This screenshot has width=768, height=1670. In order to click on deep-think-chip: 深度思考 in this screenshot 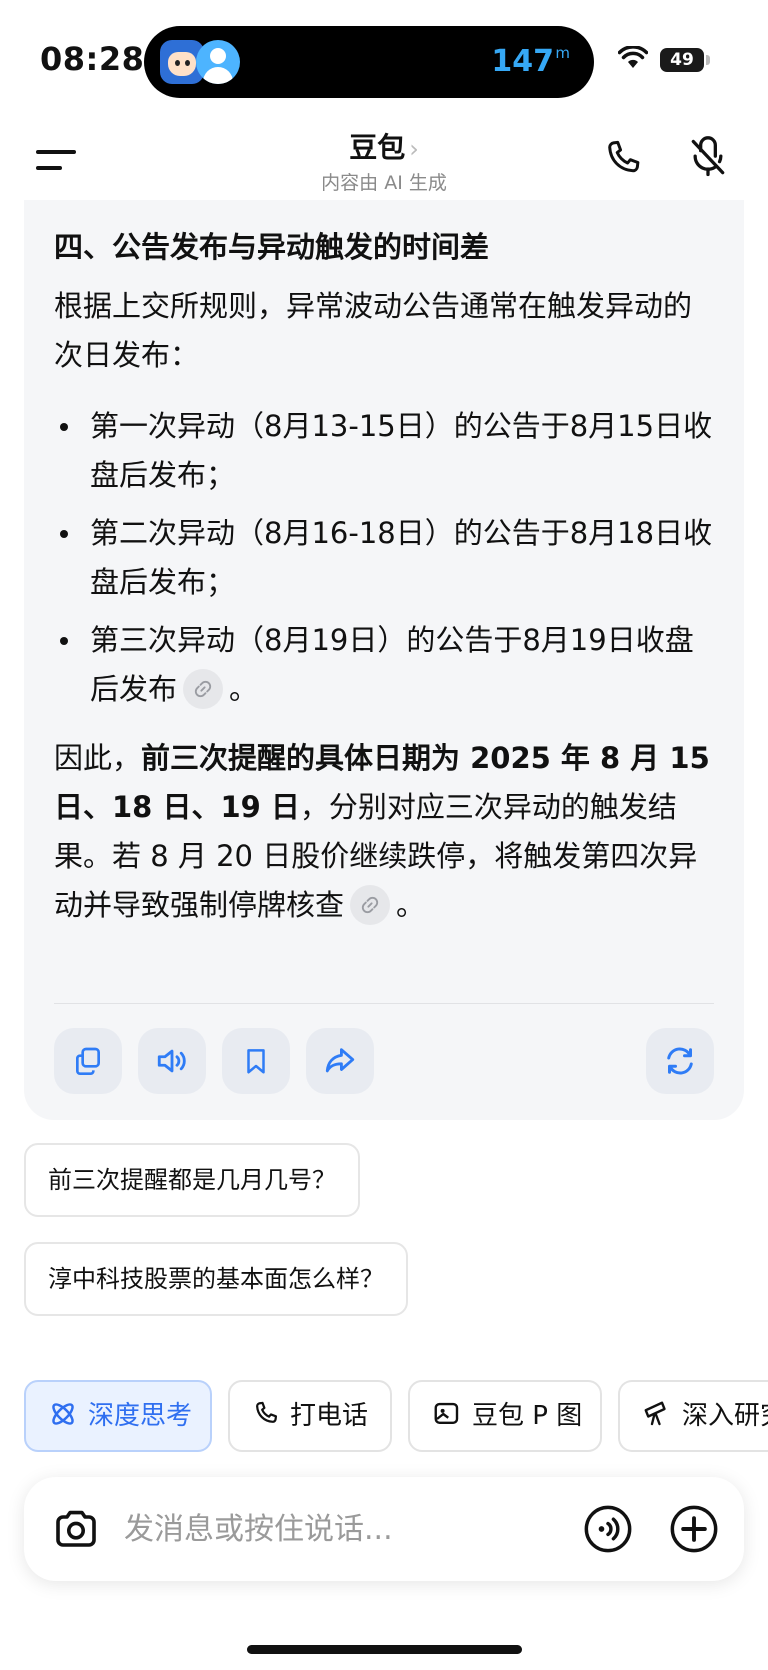, I will do `click(118, 1416)`.